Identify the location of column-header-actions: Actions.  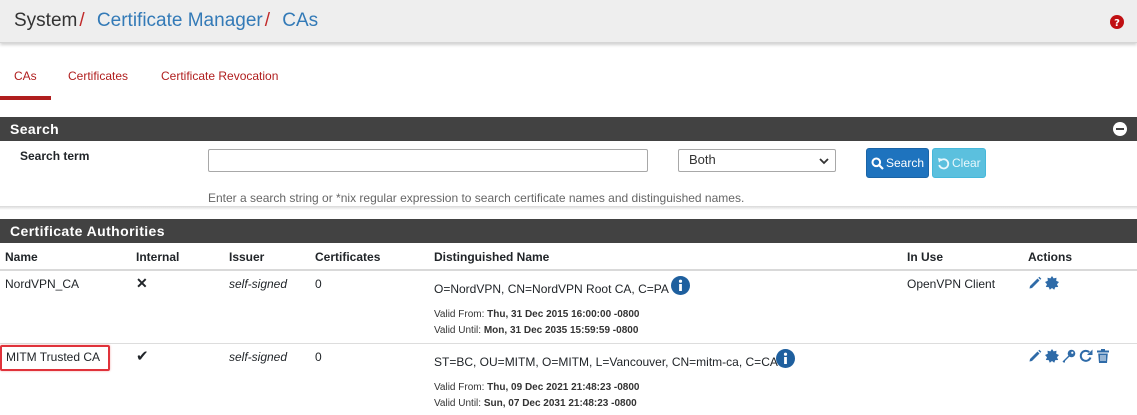
(1050, 257).